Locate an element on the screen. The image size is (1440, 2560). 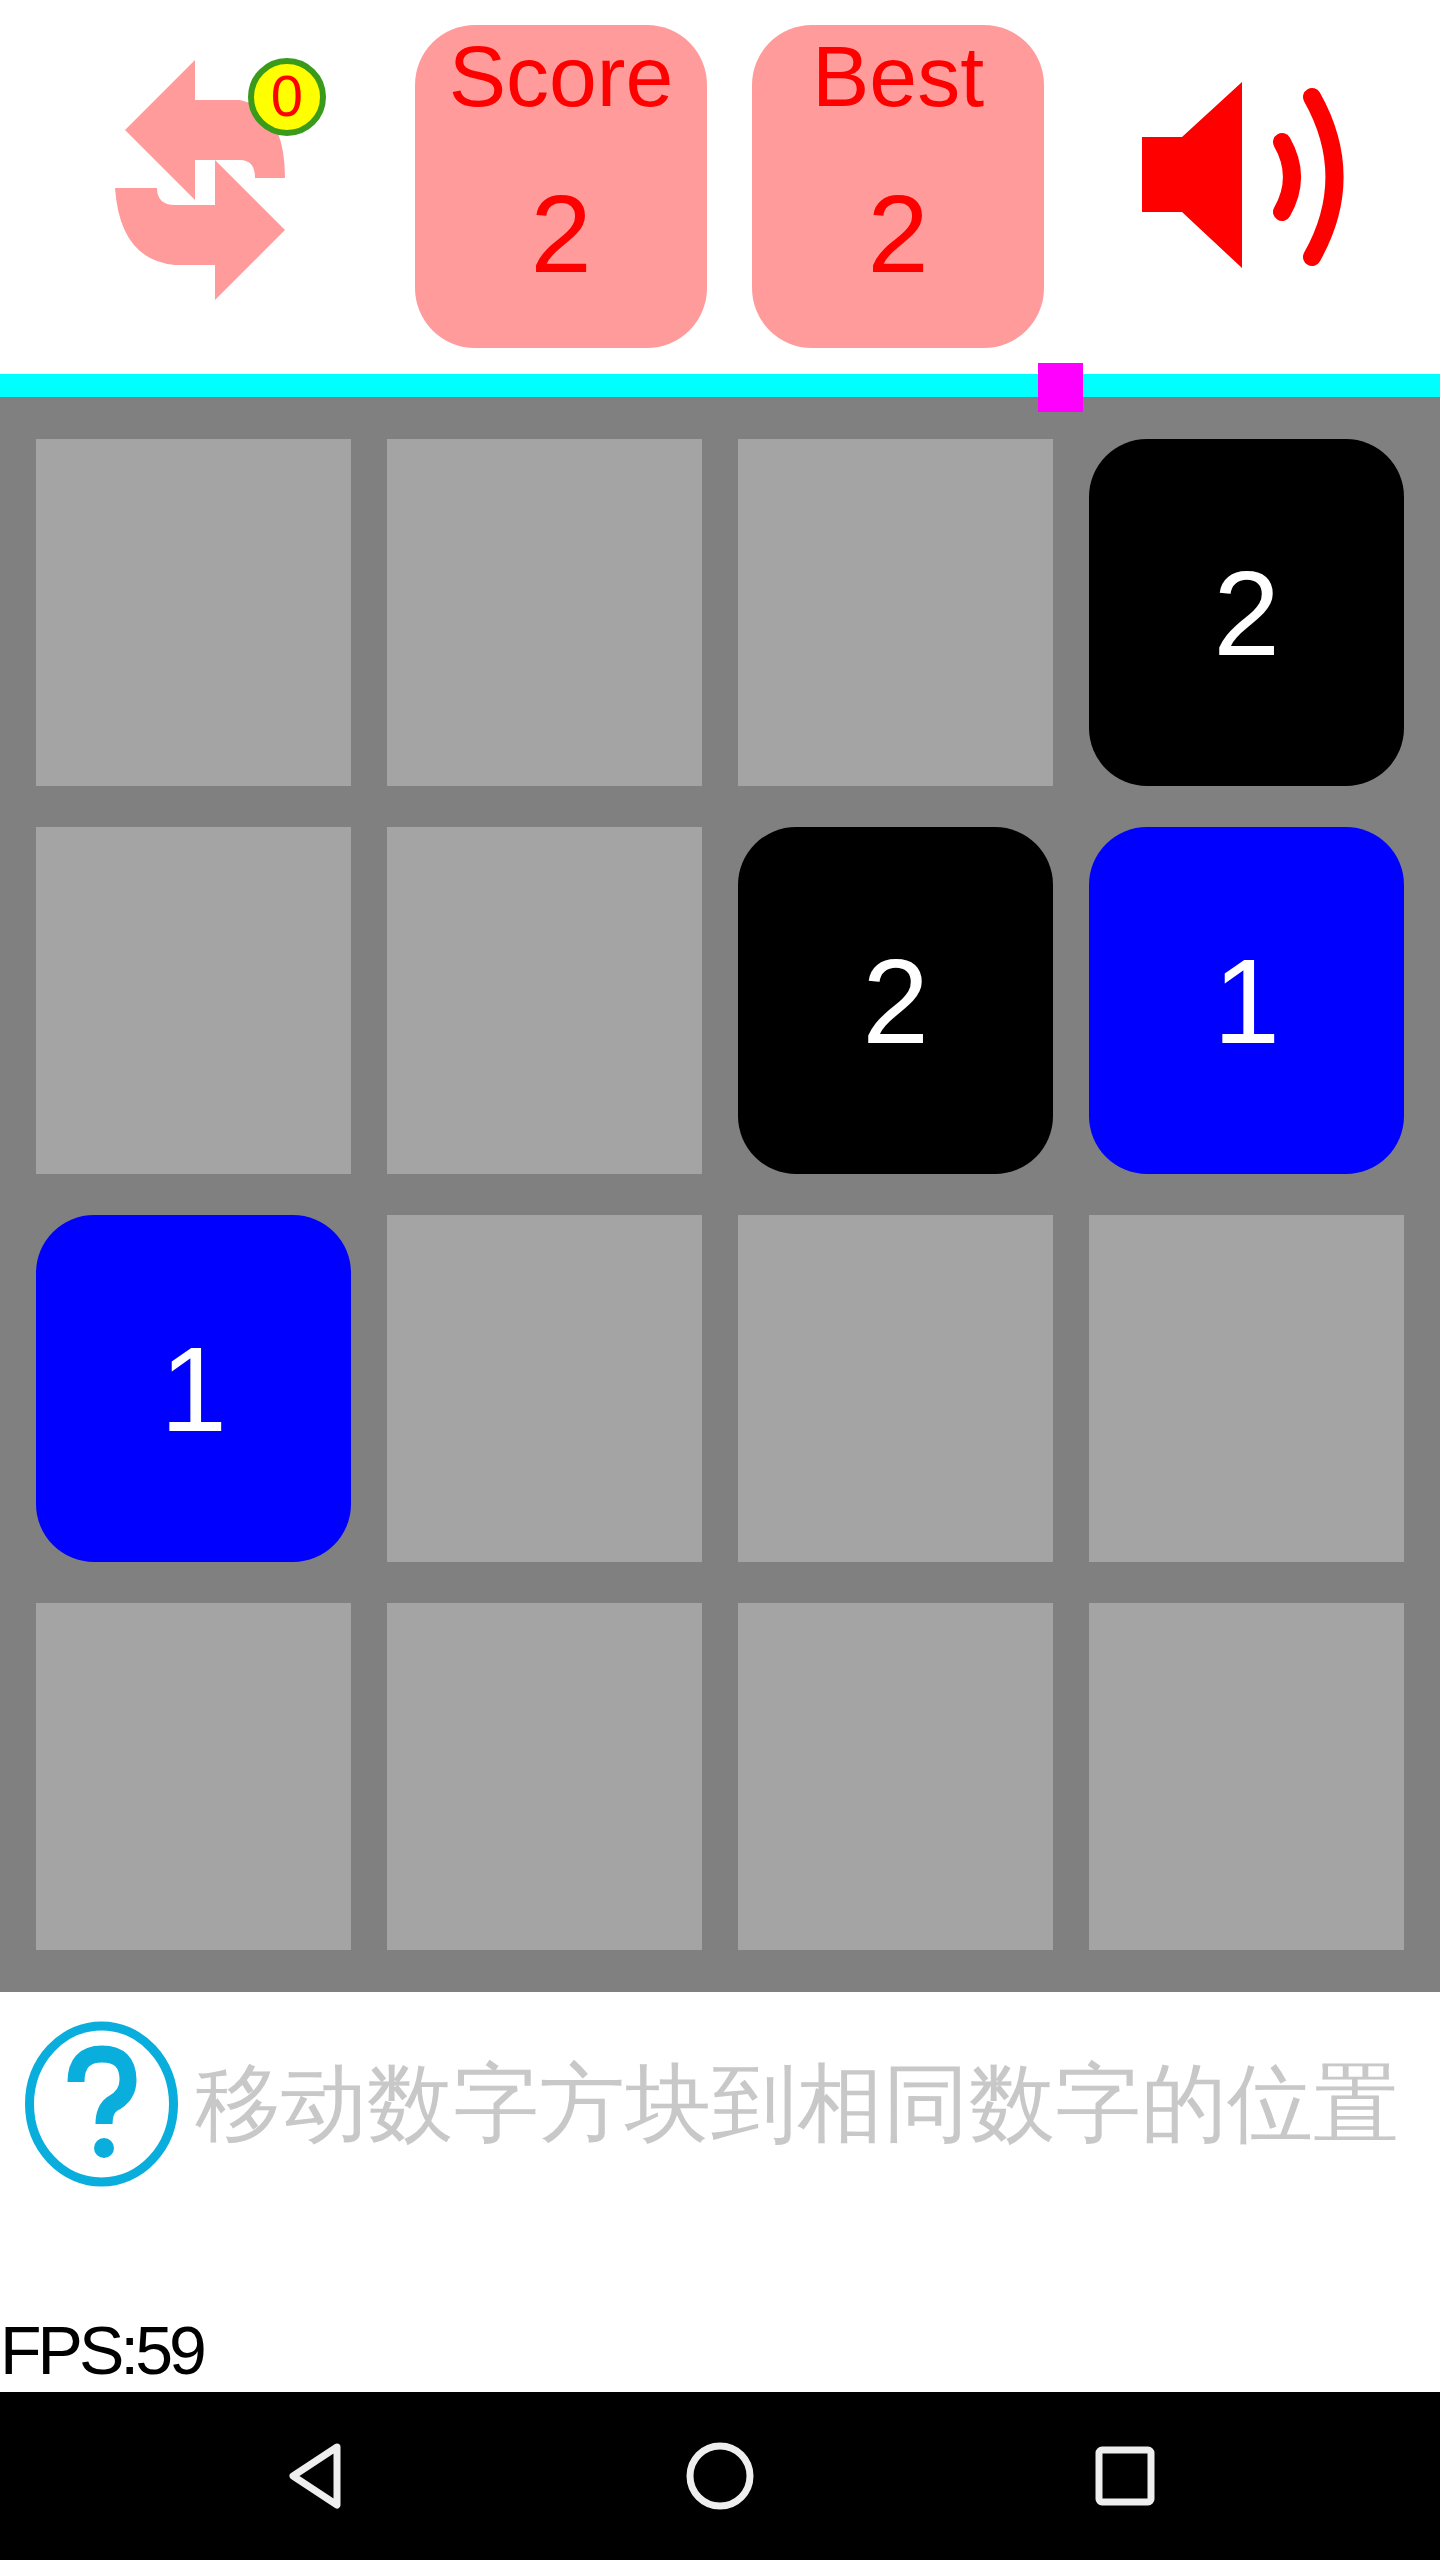
help-icon is located at coordinates (101, 2104).